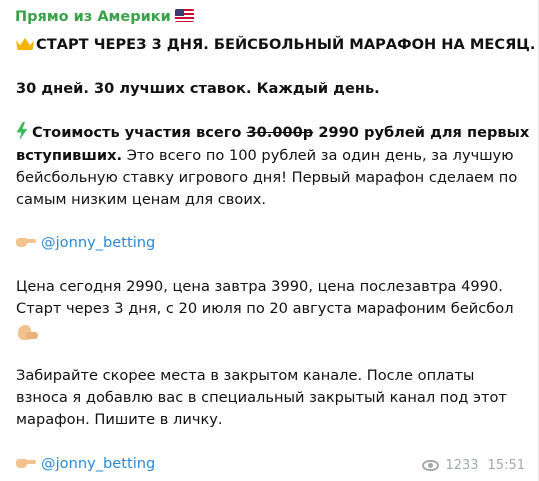 The height and width of the screenshot is (481, 539). I want to click on message-meta: 1233 15:51, so click(473, 465).